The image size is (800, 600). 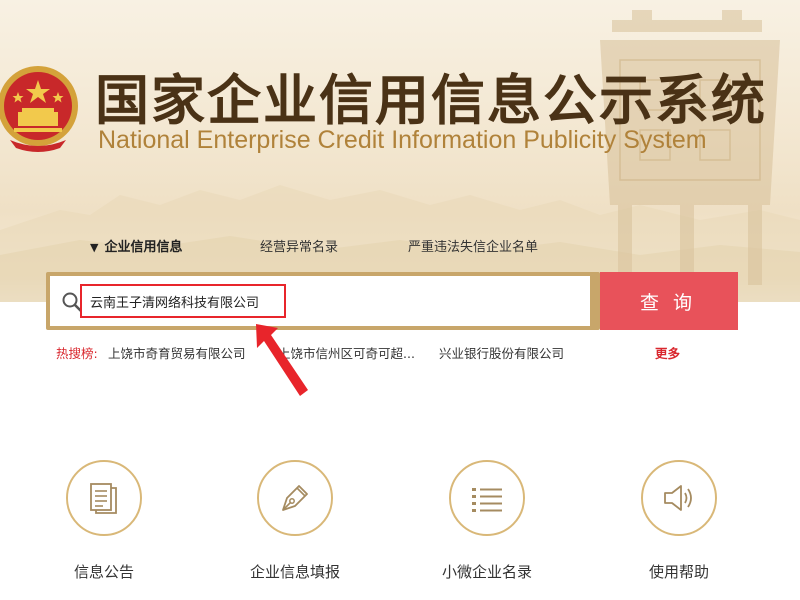 I want to click on service-label: 企业信息填报, so click(x=294, y=572).